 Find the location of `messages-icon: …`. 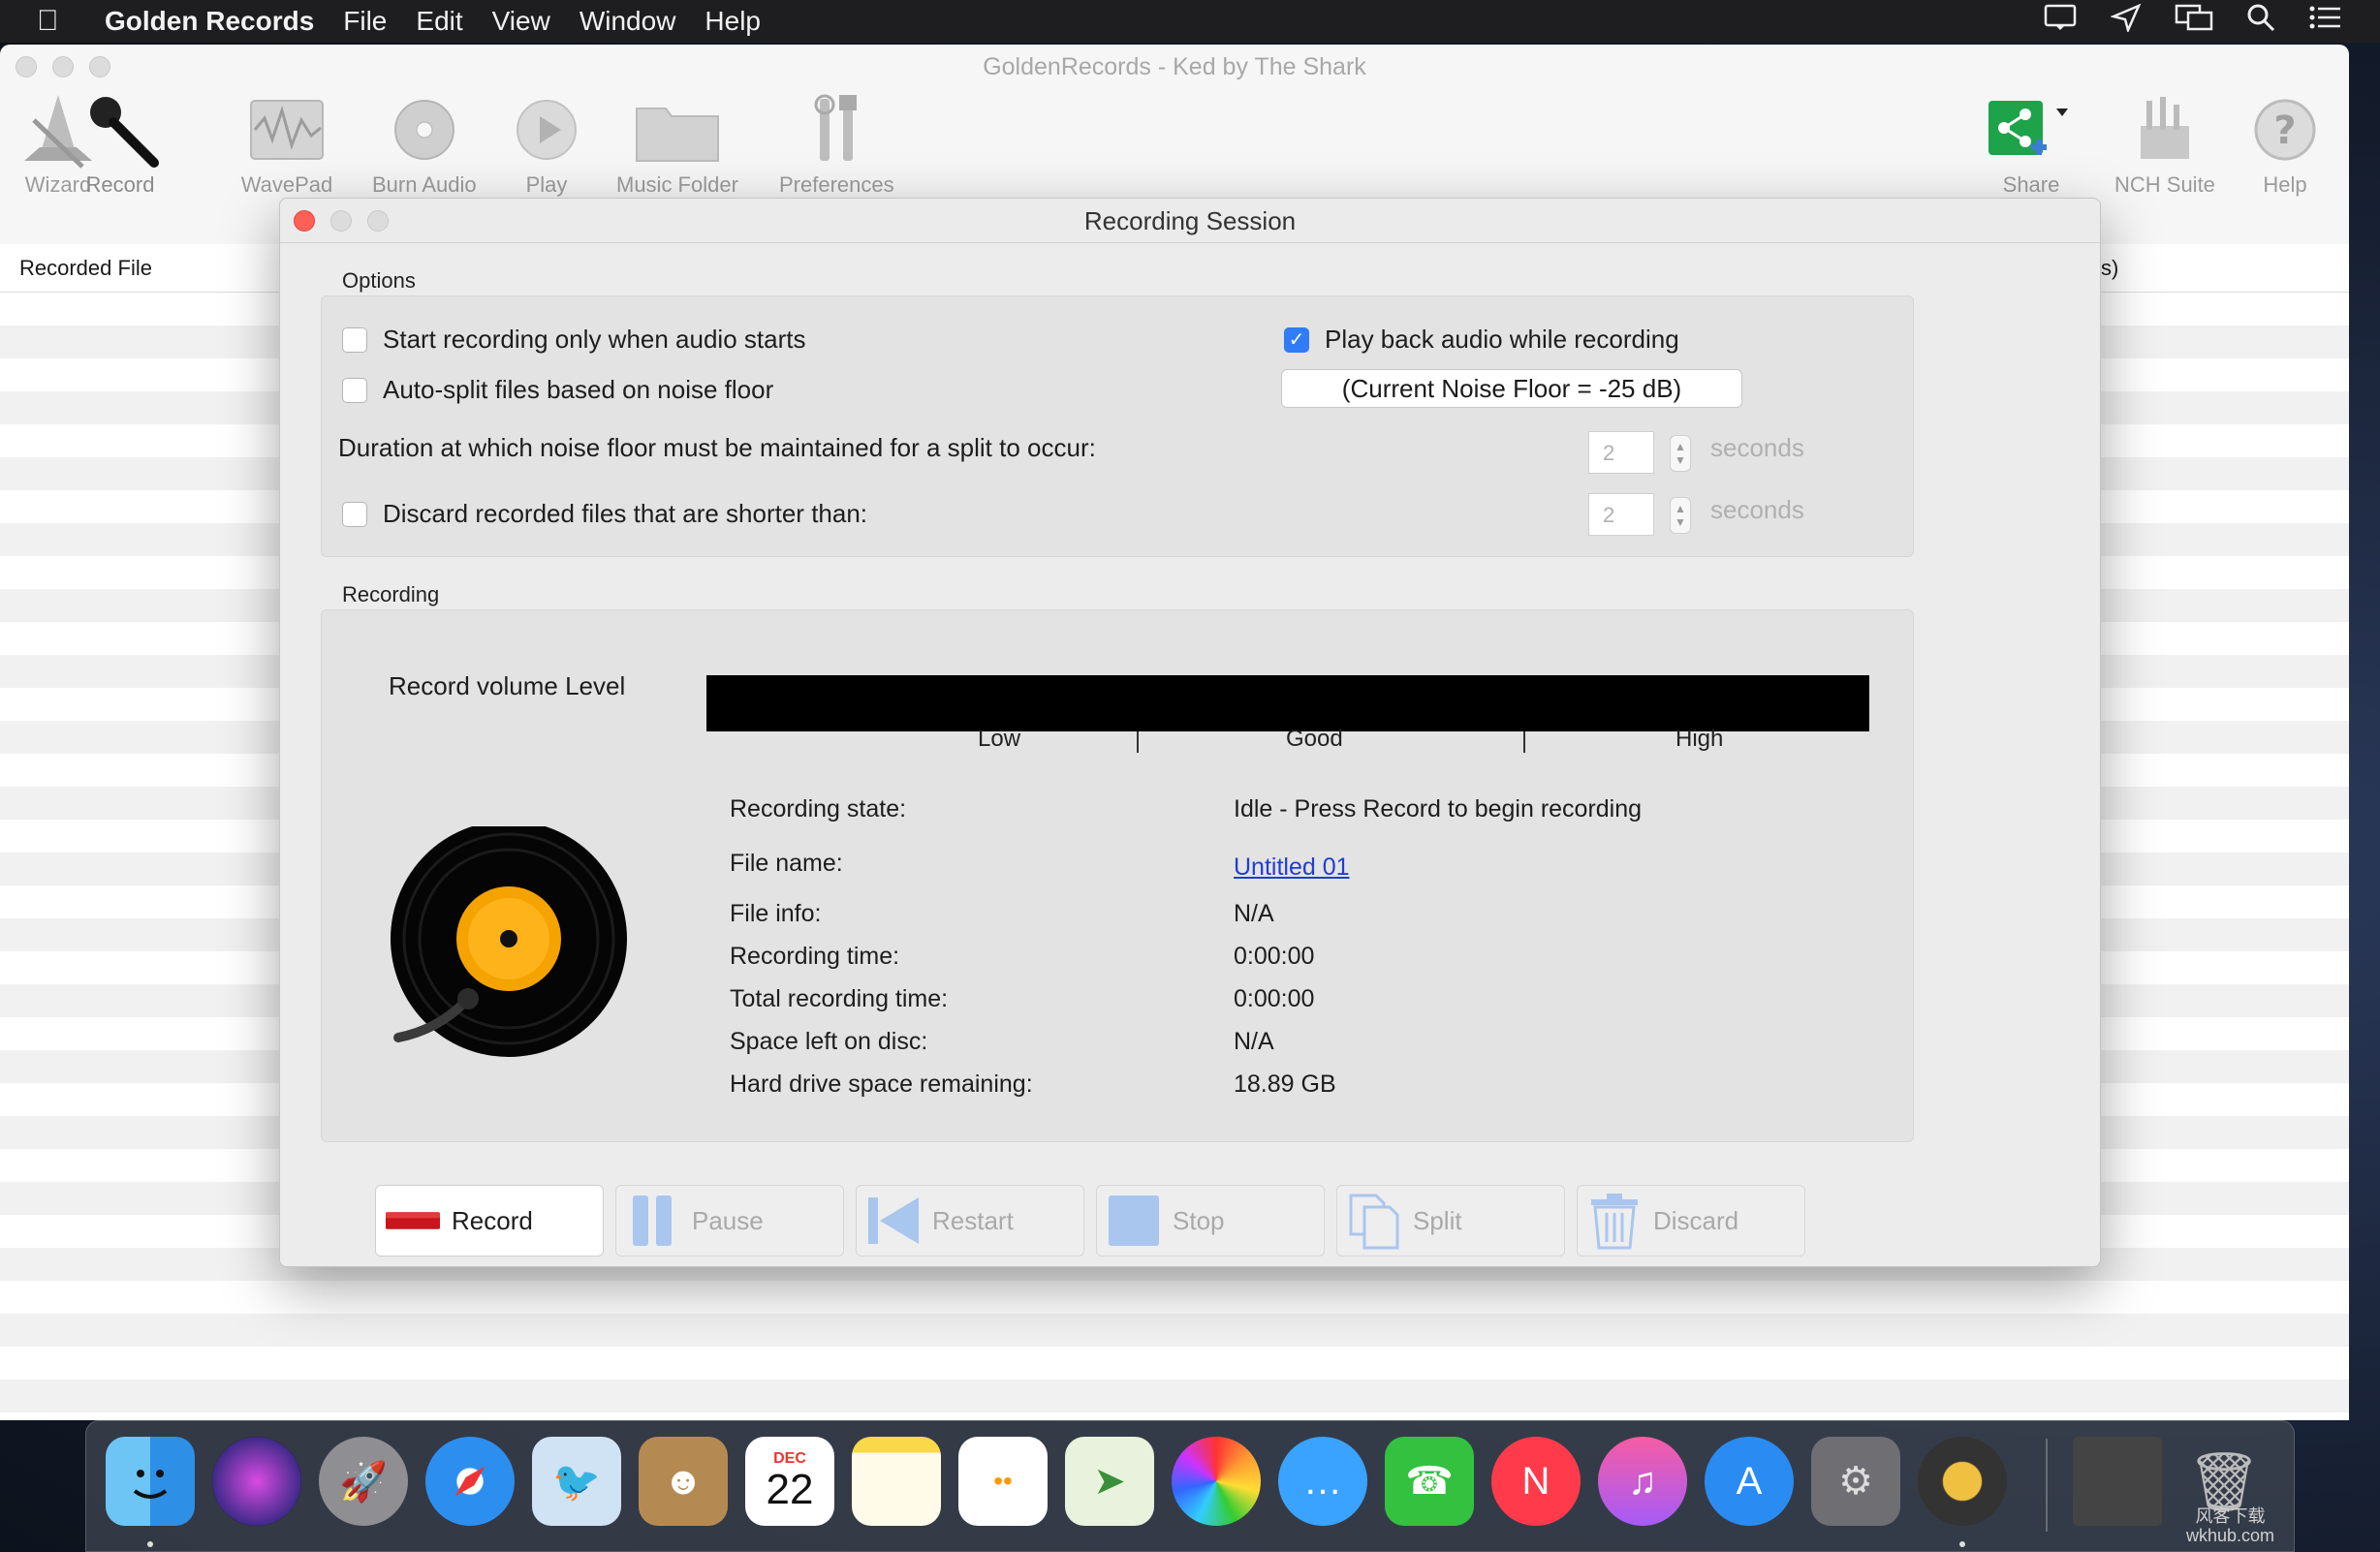

messages-icon: … is located at coordinates (1322, 1482).